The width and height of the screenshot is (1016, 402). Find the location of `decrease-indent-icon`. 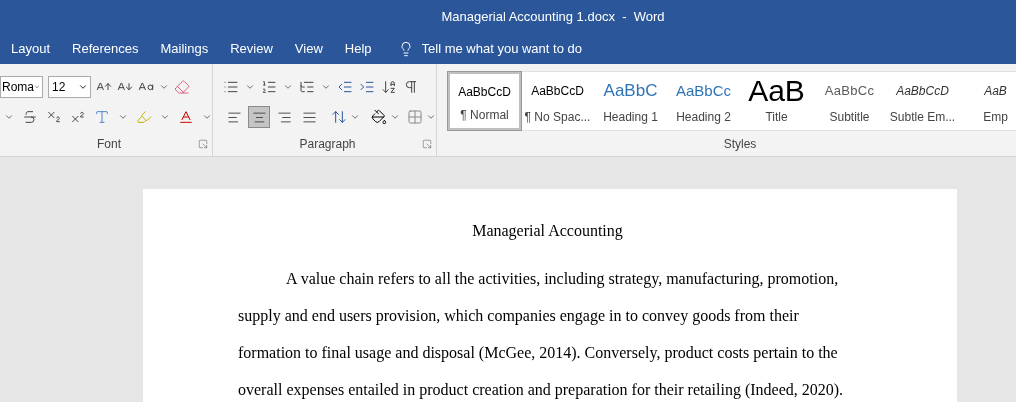

decrease-indent-icon is located at coordinates (345, 87).